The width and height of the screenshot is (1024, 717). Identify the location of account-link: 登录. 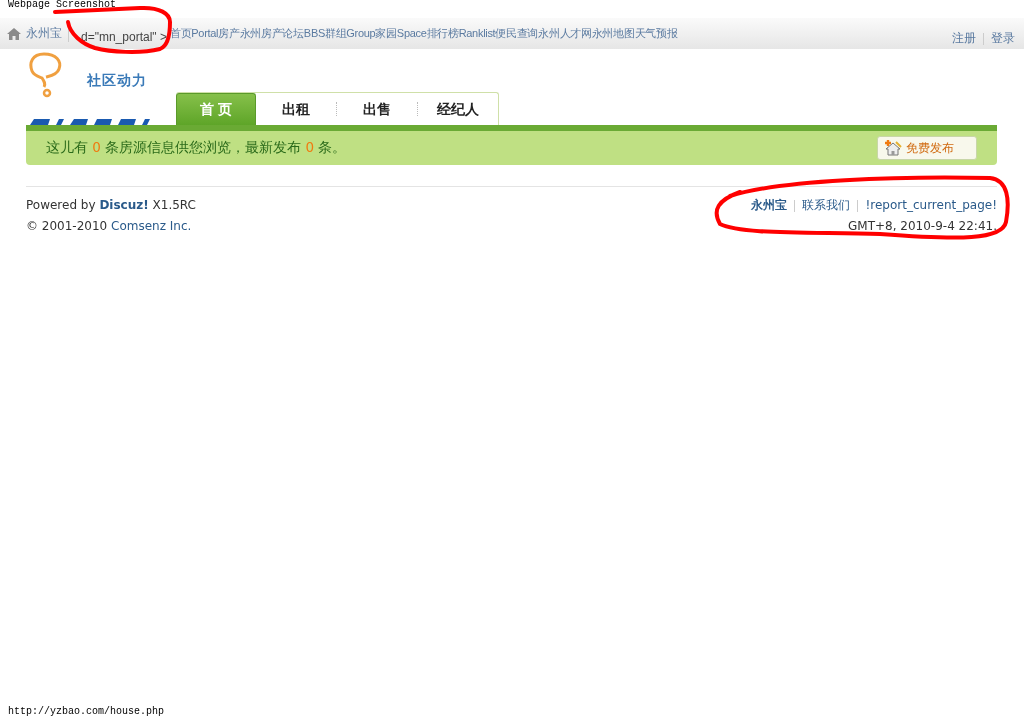
(1003, 38).